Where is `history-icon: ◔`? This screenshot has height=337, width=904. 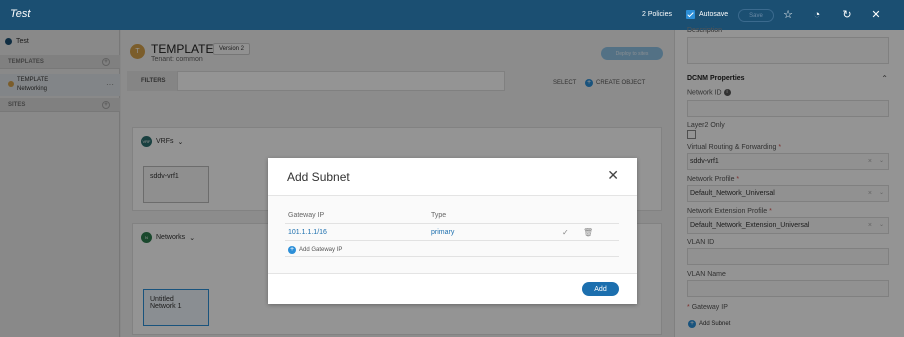
history-icon: ◔ is located at coordinates (817, 15).